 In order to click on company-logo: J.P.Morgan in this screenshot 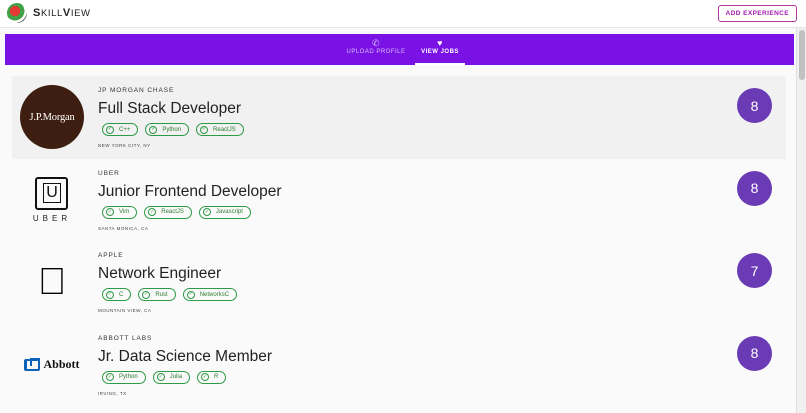, I will do `click(52, 117)`.